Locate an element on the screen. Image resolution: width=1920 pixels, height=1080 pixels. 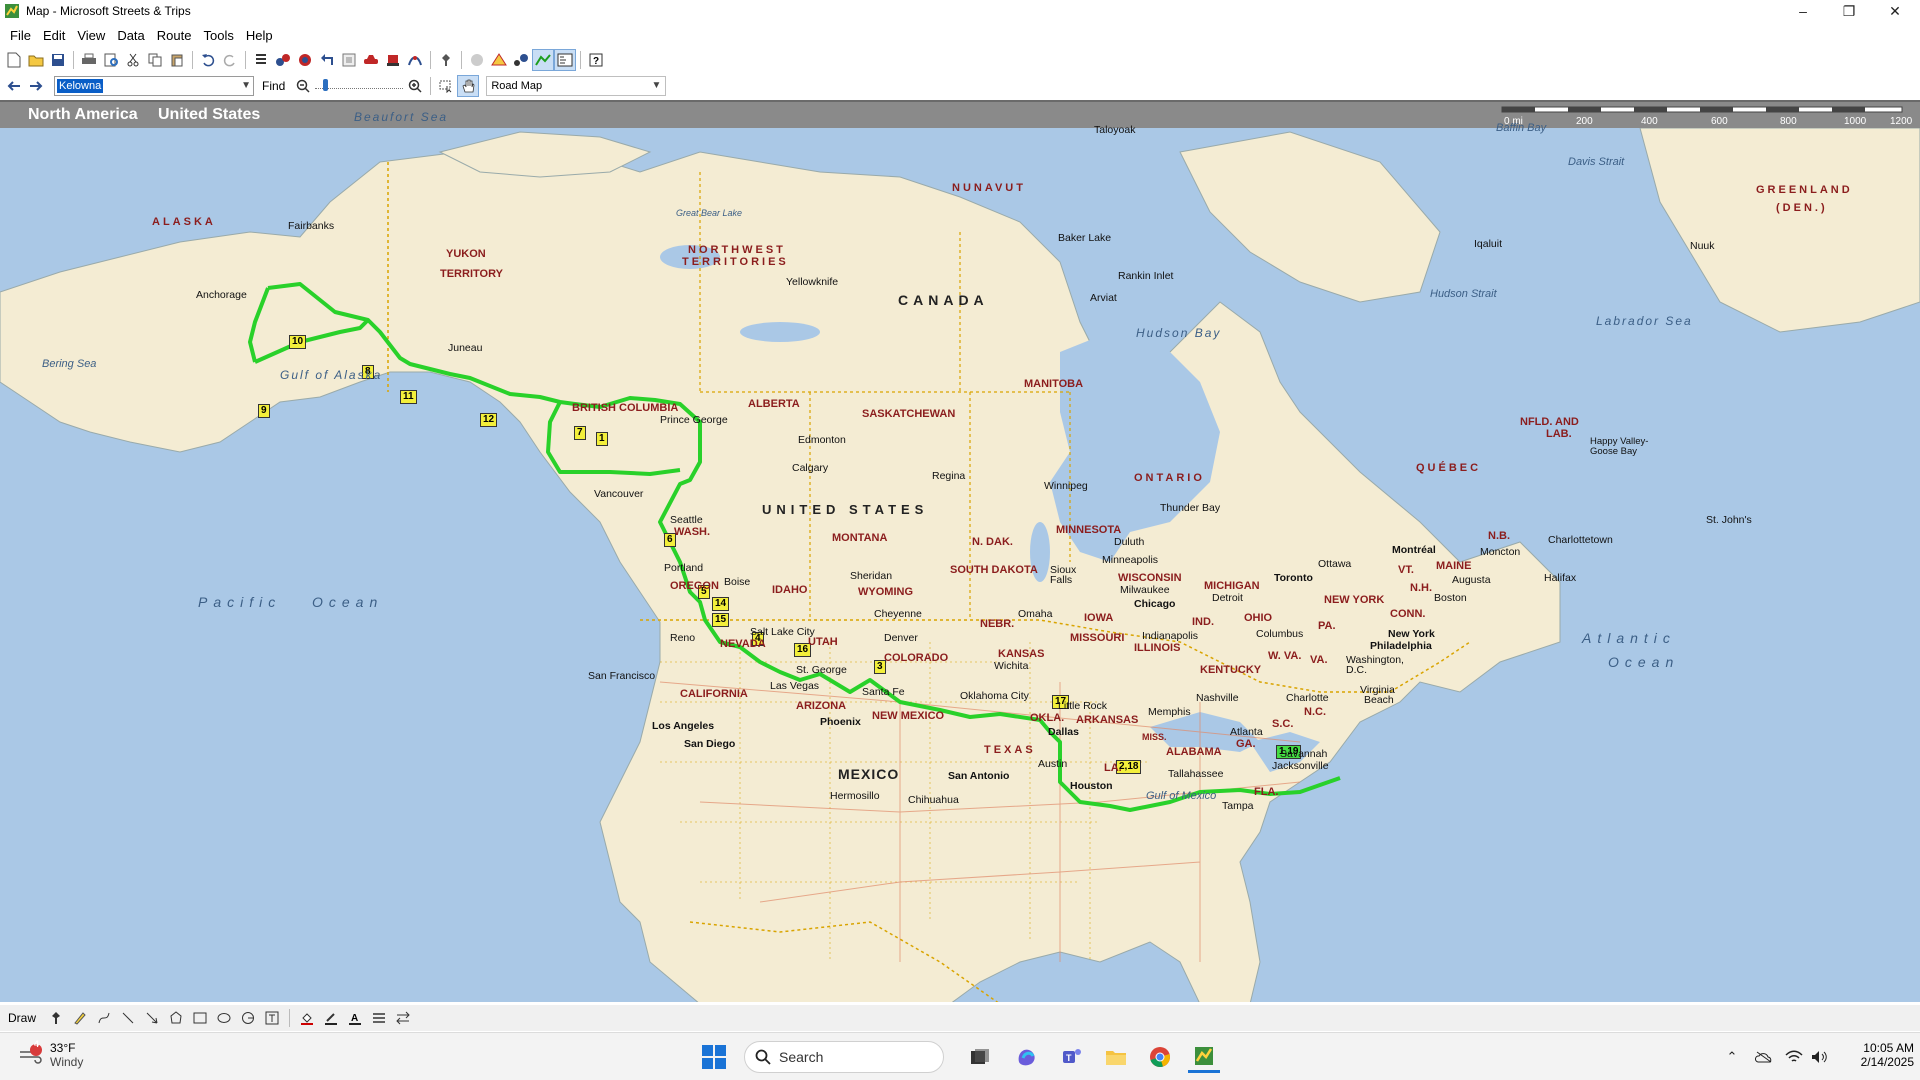
weather-widget: 4 33°F Windy is located at coordinates (50, 1054).